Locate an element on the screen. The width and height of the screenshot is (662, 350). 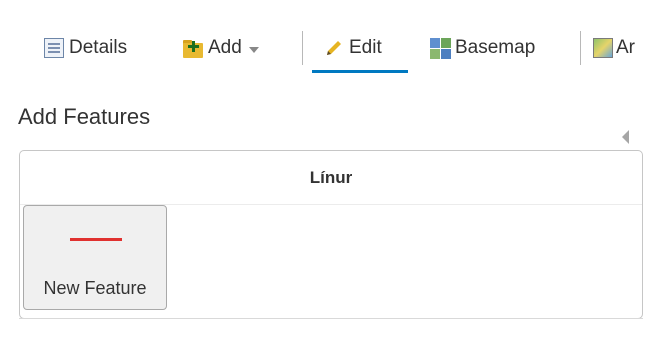
details-button: Details is located at coordinates (85, 48).